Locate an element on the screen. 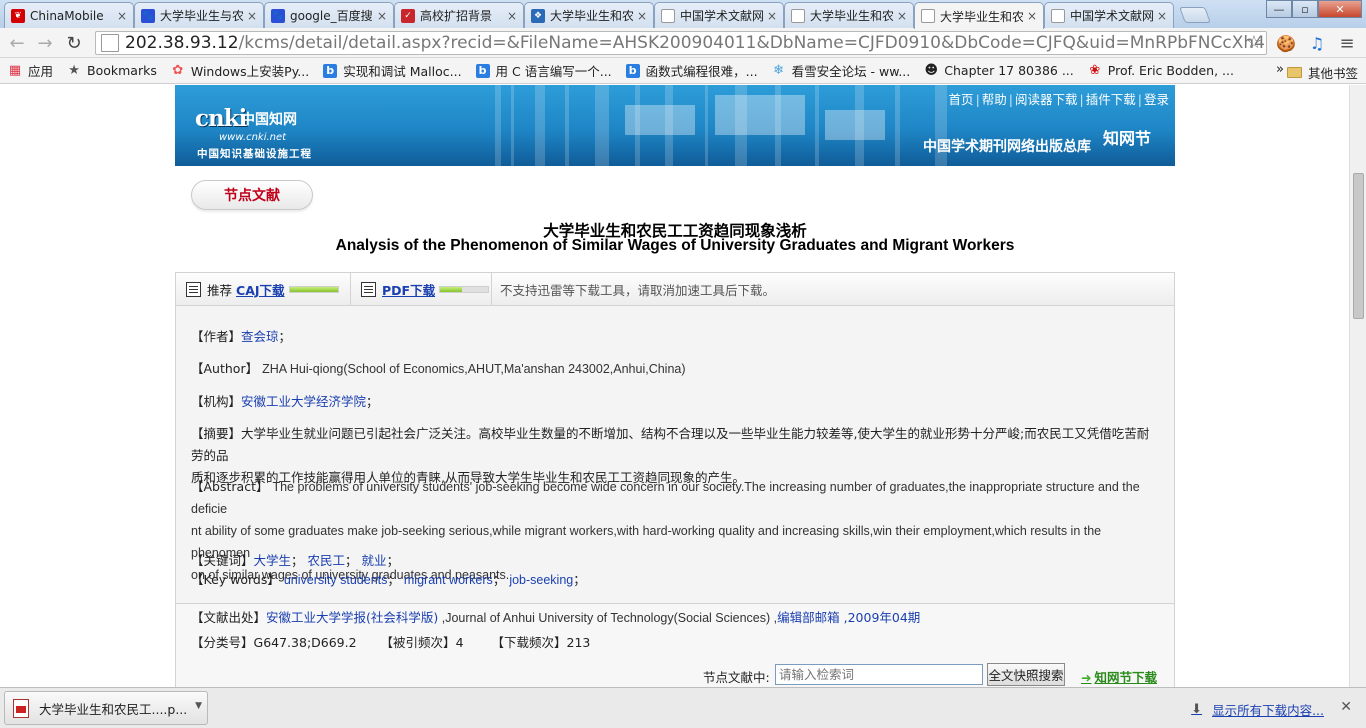  reload-icon: ↻ is located at coordinates (74, 43).